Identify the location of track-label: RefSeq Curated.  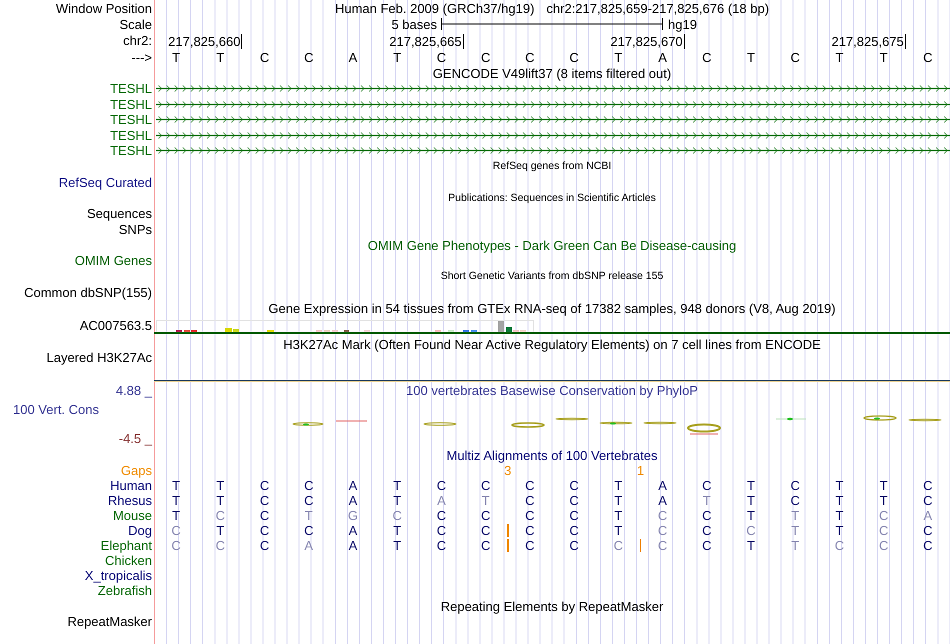
(105, 182).